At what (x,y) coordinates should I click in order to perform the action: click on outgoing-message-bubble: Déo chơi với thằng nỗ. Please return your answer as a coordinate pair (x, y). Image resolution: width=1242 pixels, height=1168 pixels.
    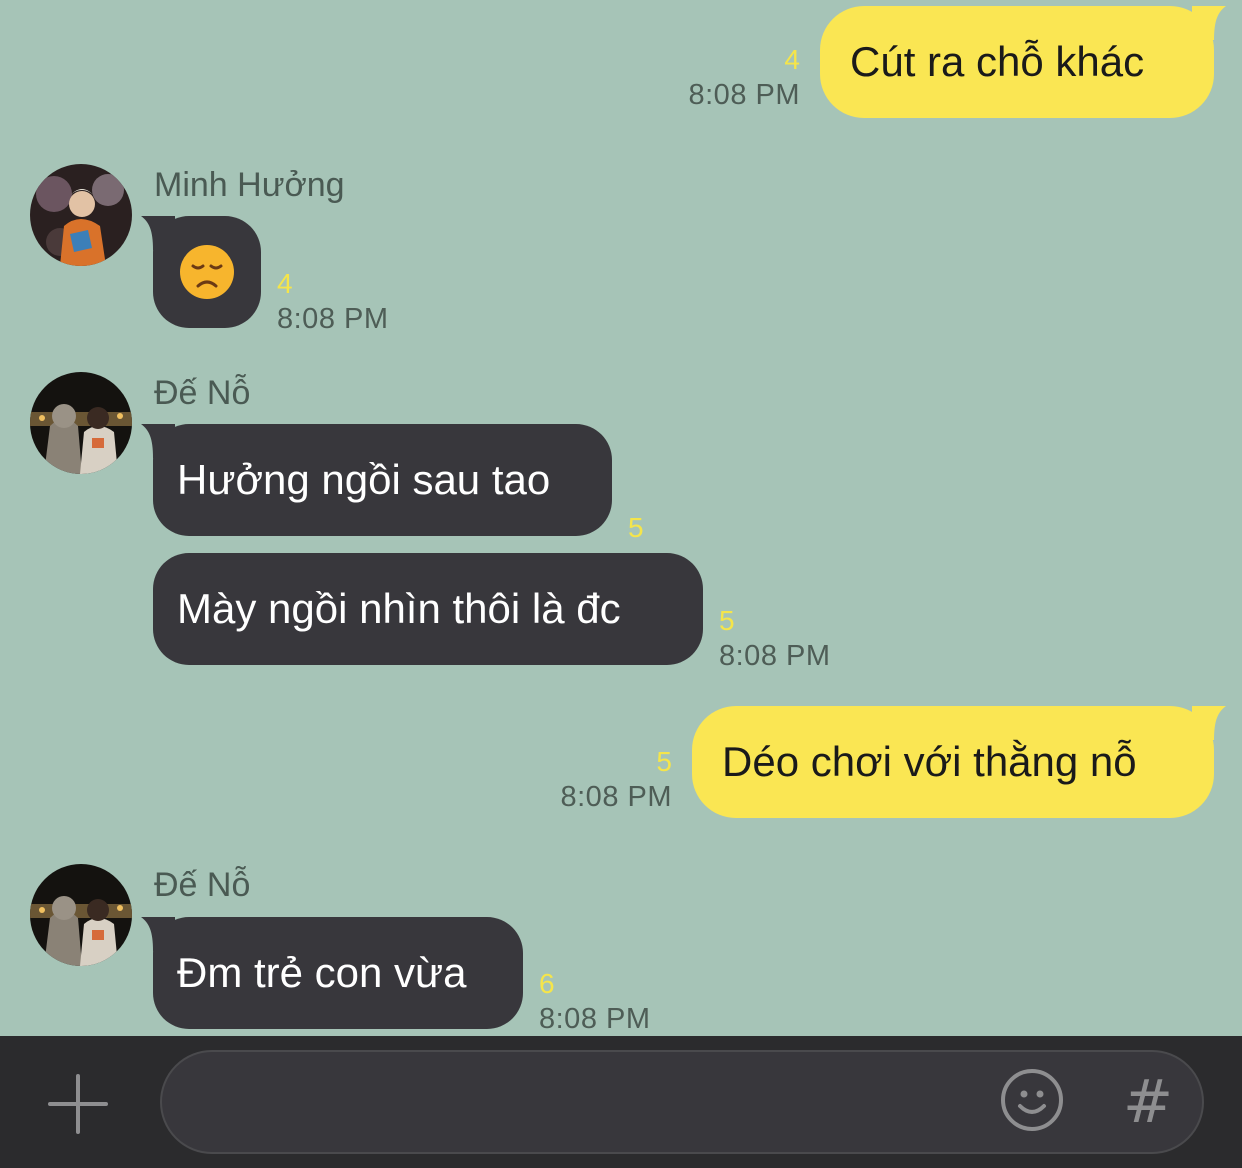
    Looking at the image, I should click on (959, 762).